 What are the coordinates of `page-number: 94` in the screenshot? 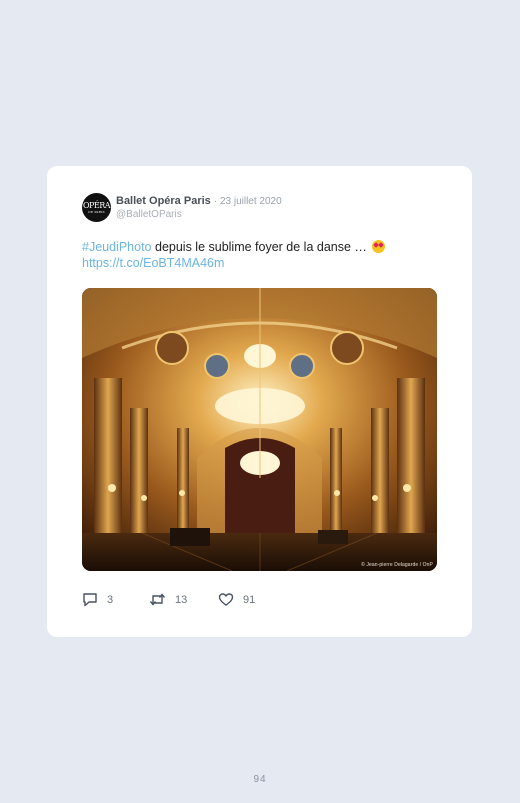 It's located at (260, 779).